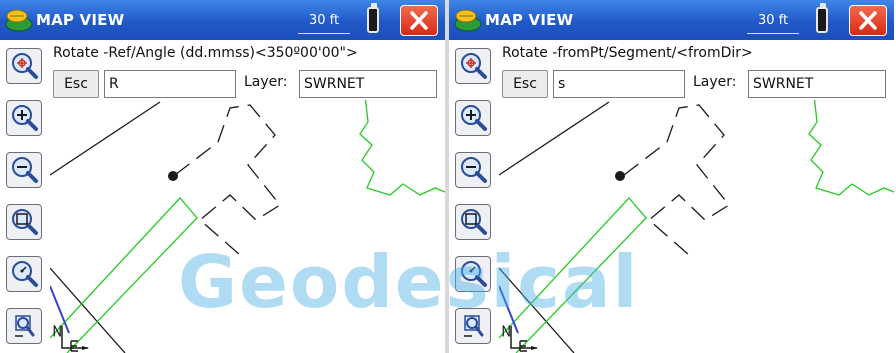  What do you see at coordinates (627, 53) in the screenshot?
I see `command-prompt: Rotate -fromPt/Segment/<fromDir>` at bounding box center [627, 53].